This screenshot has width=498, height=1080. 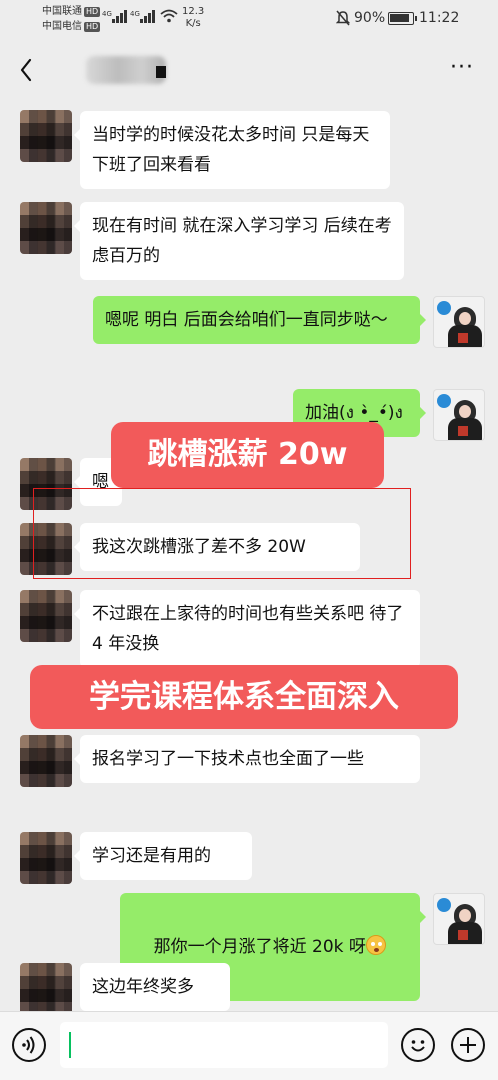 I want to click on voice-icon, so click(x=28, y=1045).